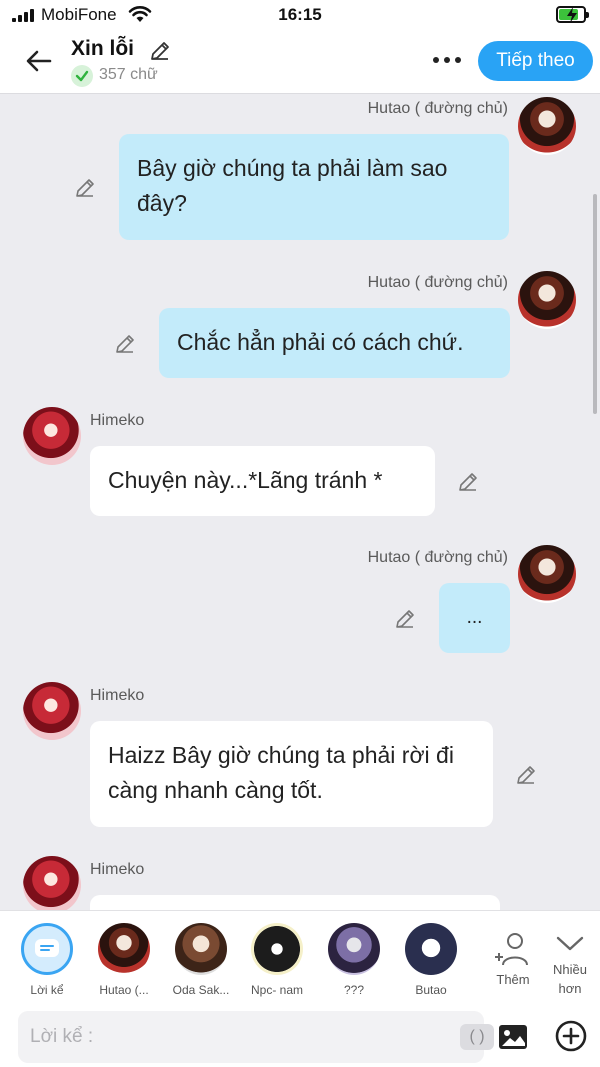 The image size is (600, 1067). Describe the element at coordinates (334, 343) in the screenshot. I see `message-bubble: Chắc hẳn phải có cách chứ.` at that location.